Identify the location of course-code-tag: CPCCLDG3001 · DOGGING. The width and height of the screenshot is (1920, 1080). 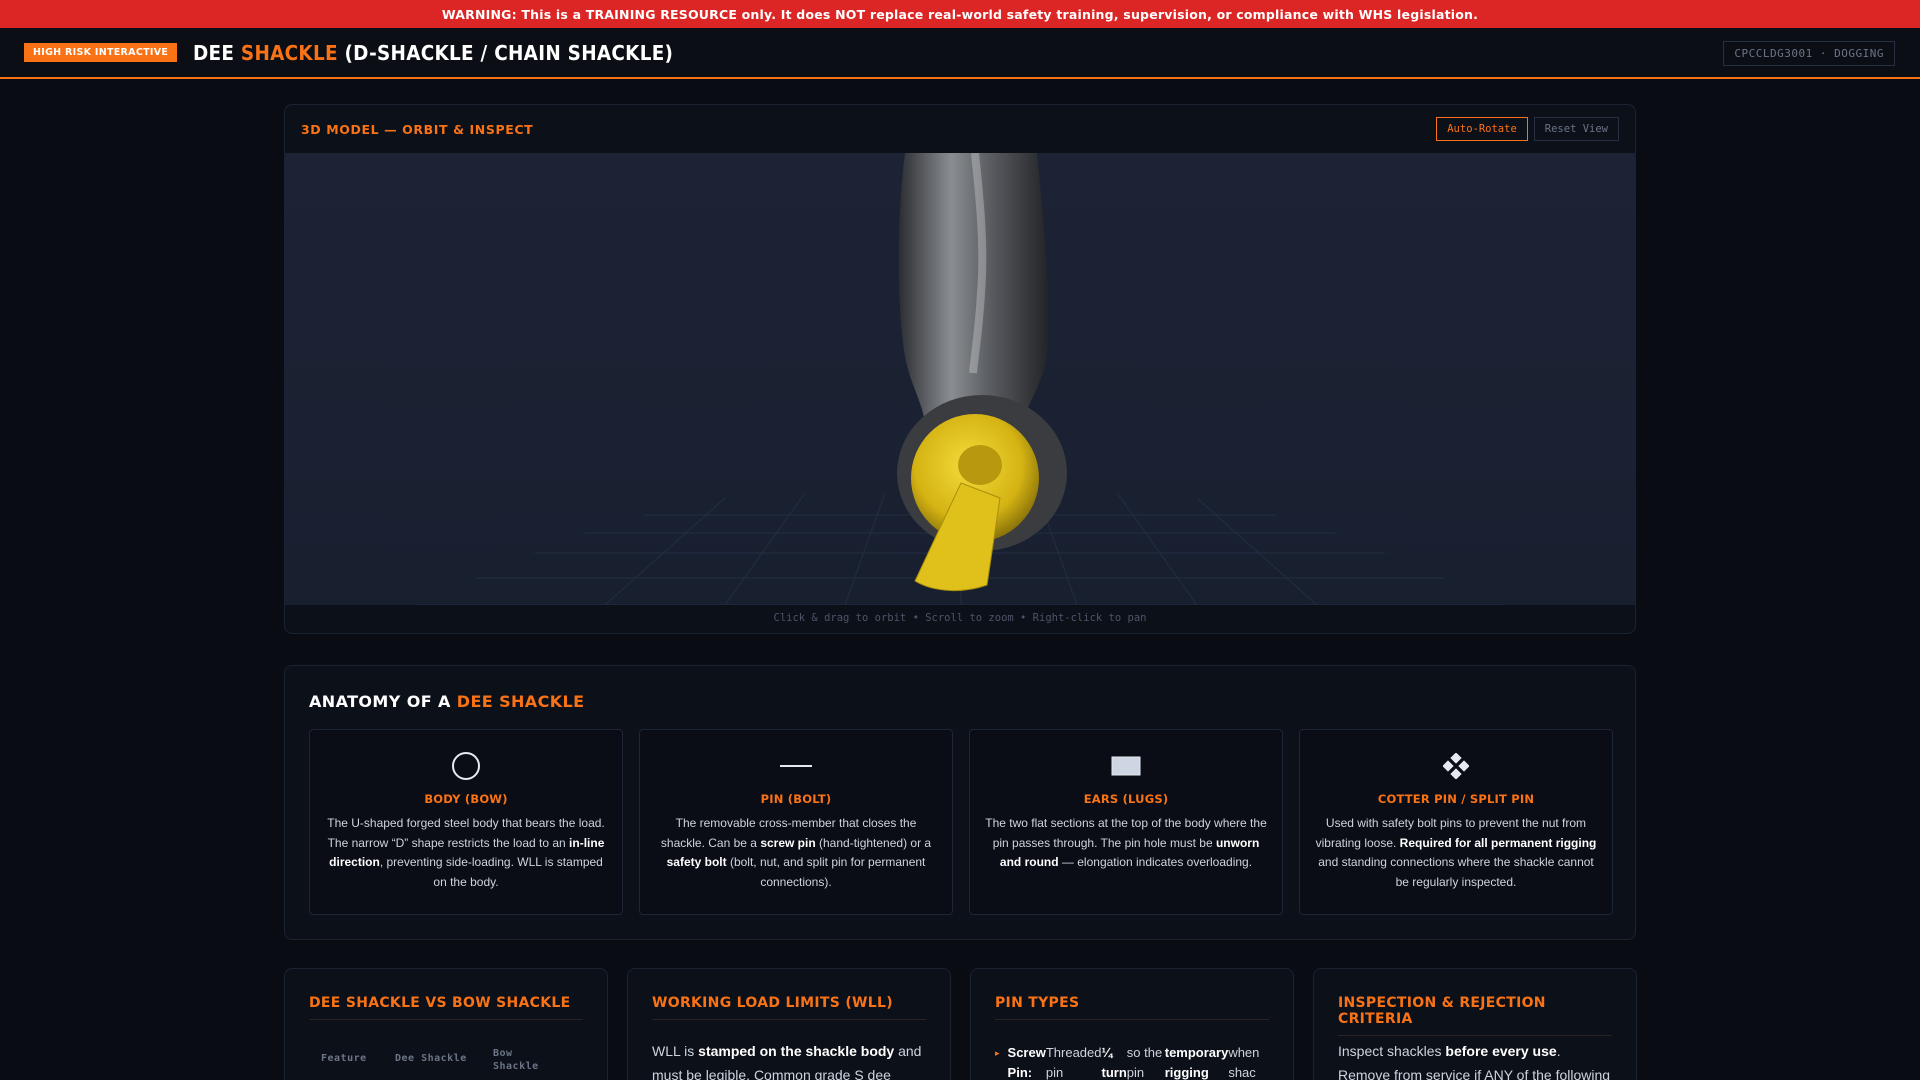
(1809, 53).